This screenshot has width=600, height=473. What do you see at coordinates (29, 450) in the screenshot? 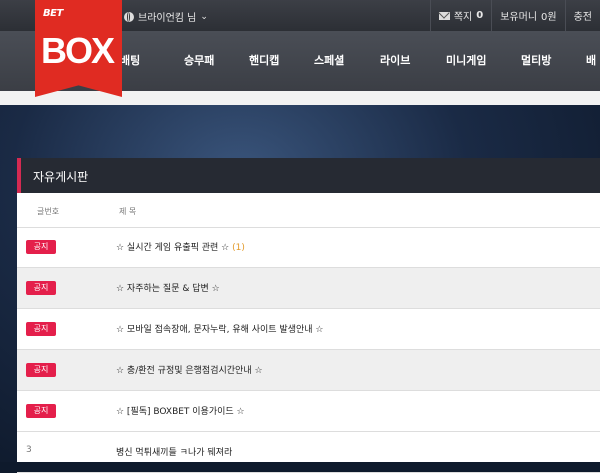
I see `post-number: 3` at bounding box center [29, 450].